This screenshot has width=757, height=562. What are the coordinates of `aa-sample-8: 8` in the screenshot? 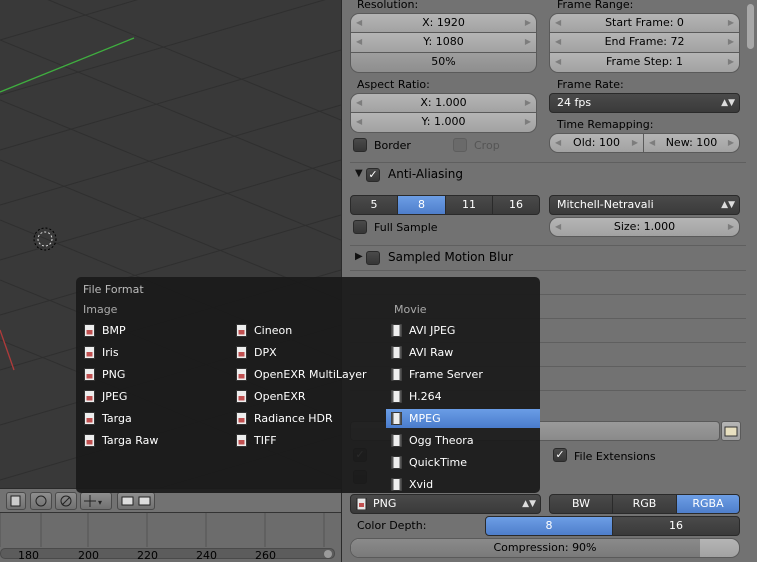 It's located at (421, 205).